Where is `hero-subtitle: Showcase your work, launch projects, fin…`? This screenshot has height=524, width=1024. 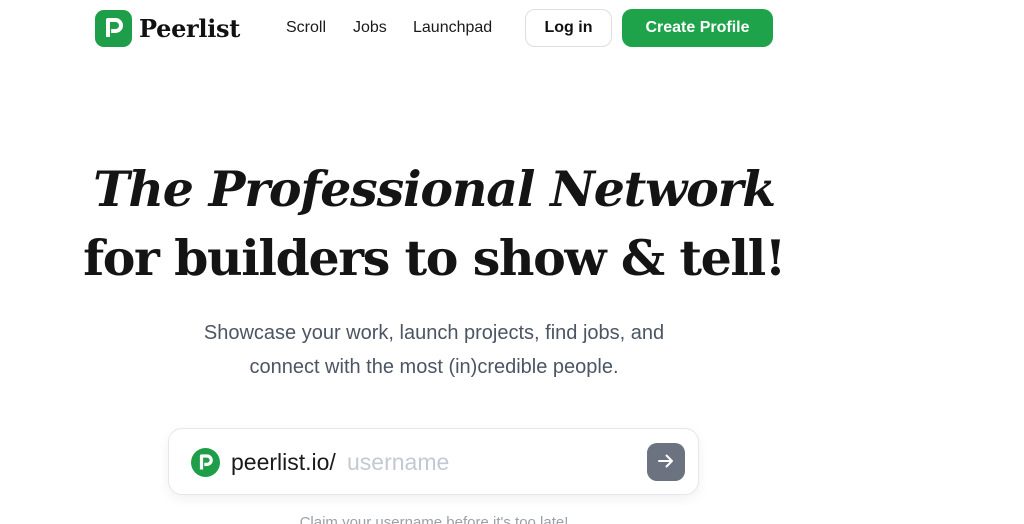 hero-subtitle: Showcase your work, launch projects, fin… is located at coordinates (434, 350).